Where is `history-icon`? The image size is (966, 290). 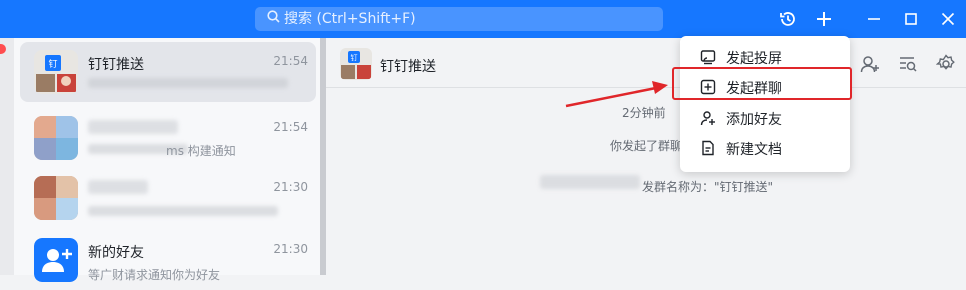 history-icon is located at coordinates (788, 19).